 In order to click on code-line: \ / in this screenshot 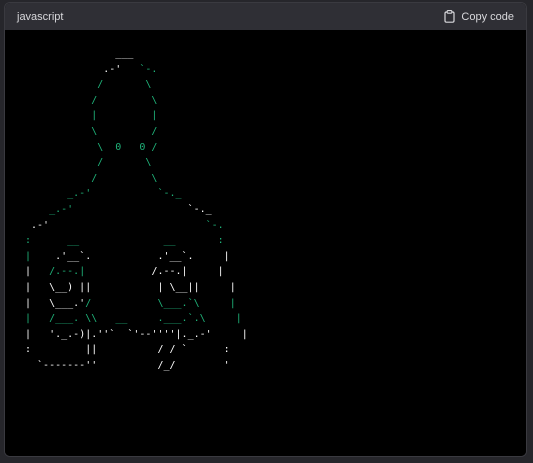, I will do `click(91, 131)`.